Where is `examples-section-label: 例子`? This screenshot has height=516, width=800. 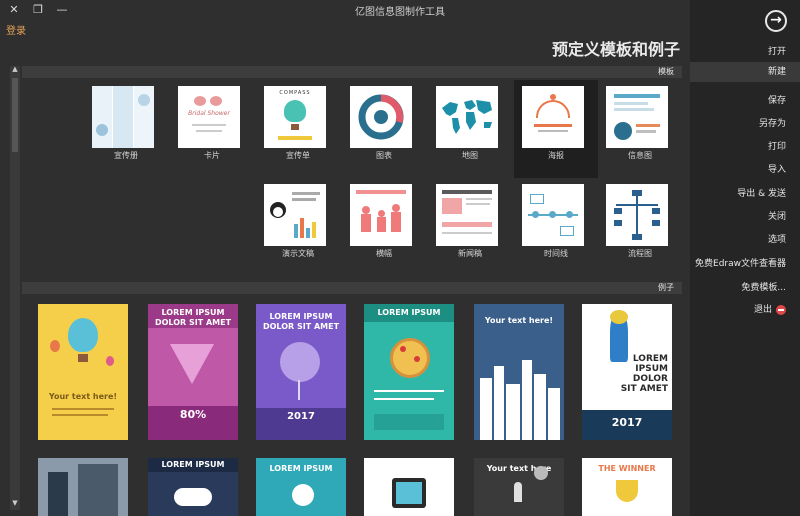
examples-section-label: 例子 is located at coordinates (666, 287).